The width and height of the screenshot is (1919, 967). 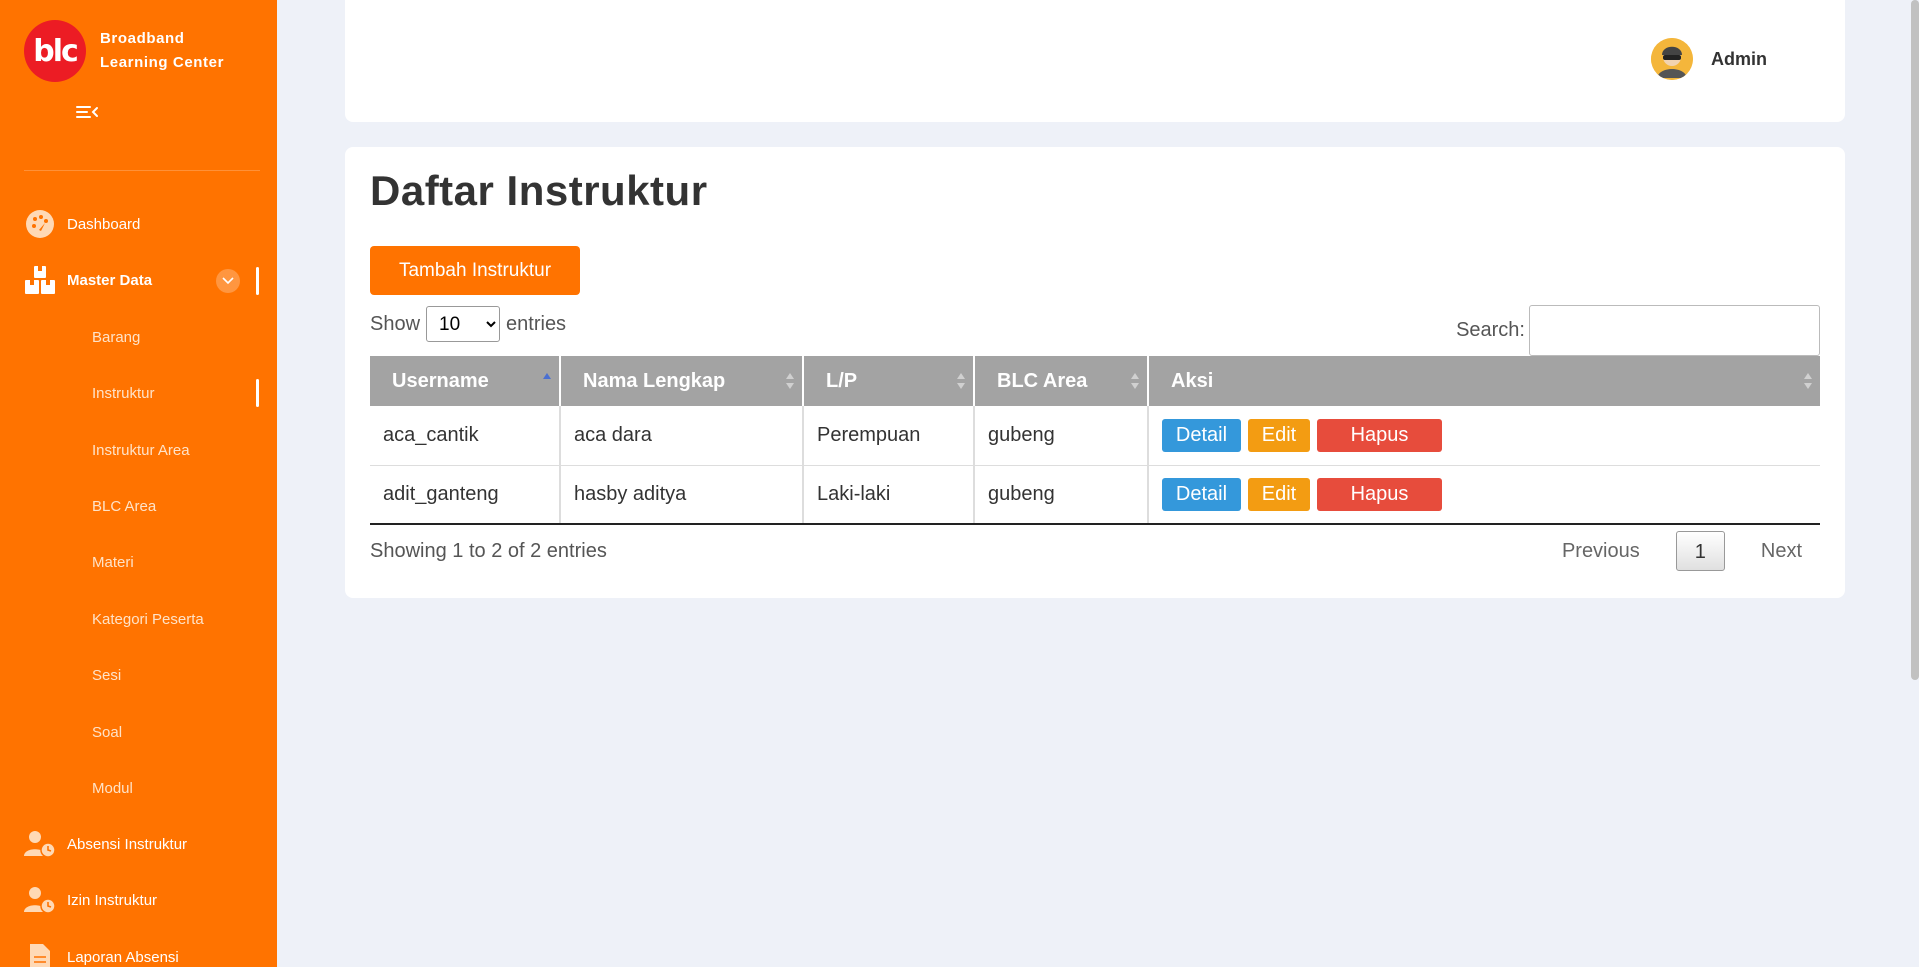 What do you see at coordinates (123, 393) in the screenshot?
I see `sidebar-item-label: Instruktur` at bounding box center [123, 393].